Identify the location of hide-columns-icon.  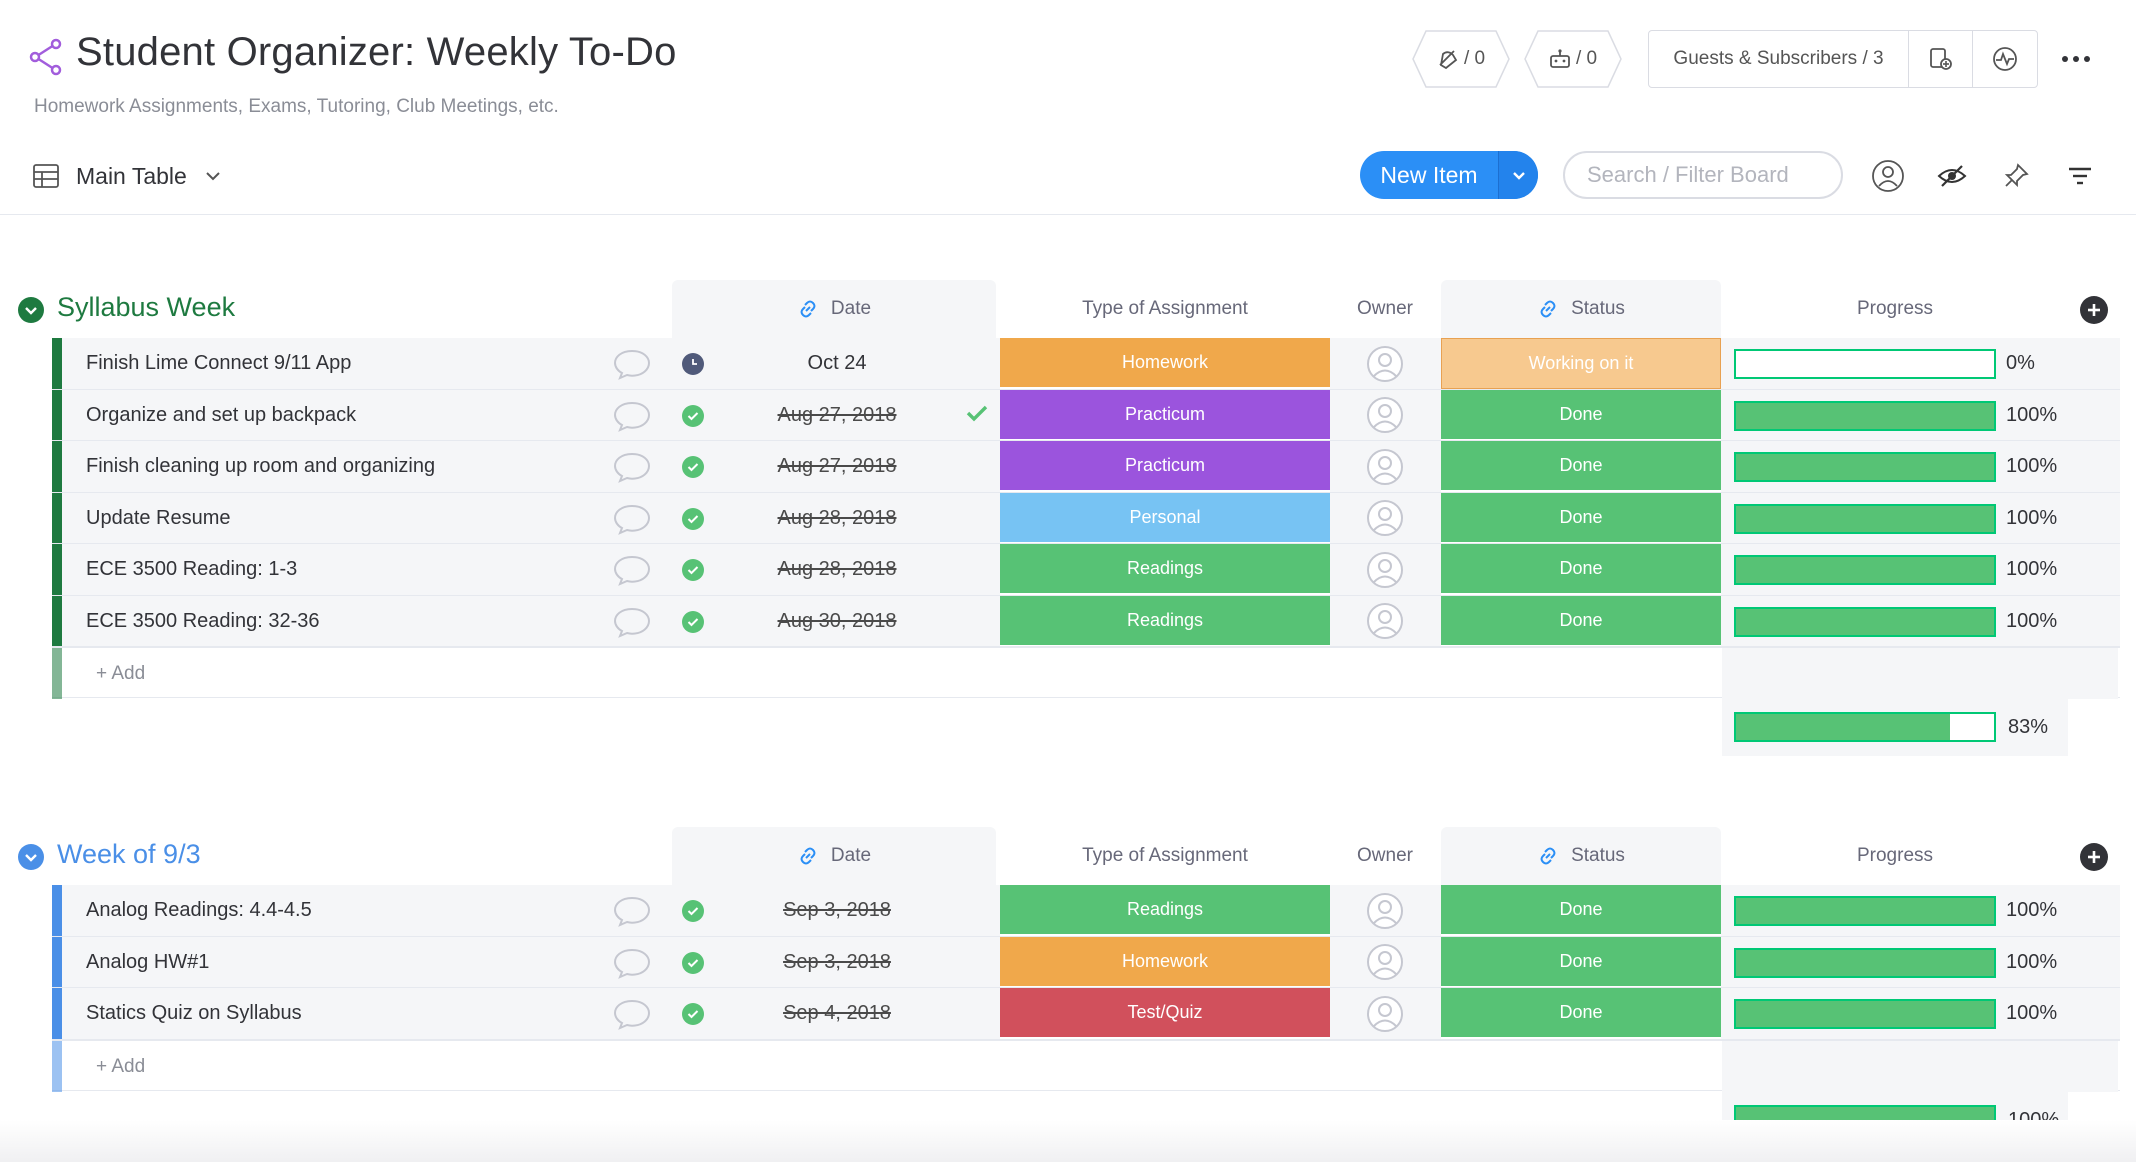
(1952, 176).